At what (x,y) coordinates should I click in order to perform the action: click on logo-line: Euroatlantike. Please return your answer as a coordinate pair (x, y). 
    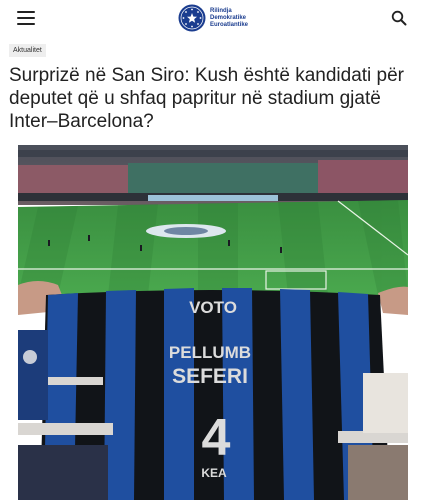
    Looking at the image, I should click on (229, 24).